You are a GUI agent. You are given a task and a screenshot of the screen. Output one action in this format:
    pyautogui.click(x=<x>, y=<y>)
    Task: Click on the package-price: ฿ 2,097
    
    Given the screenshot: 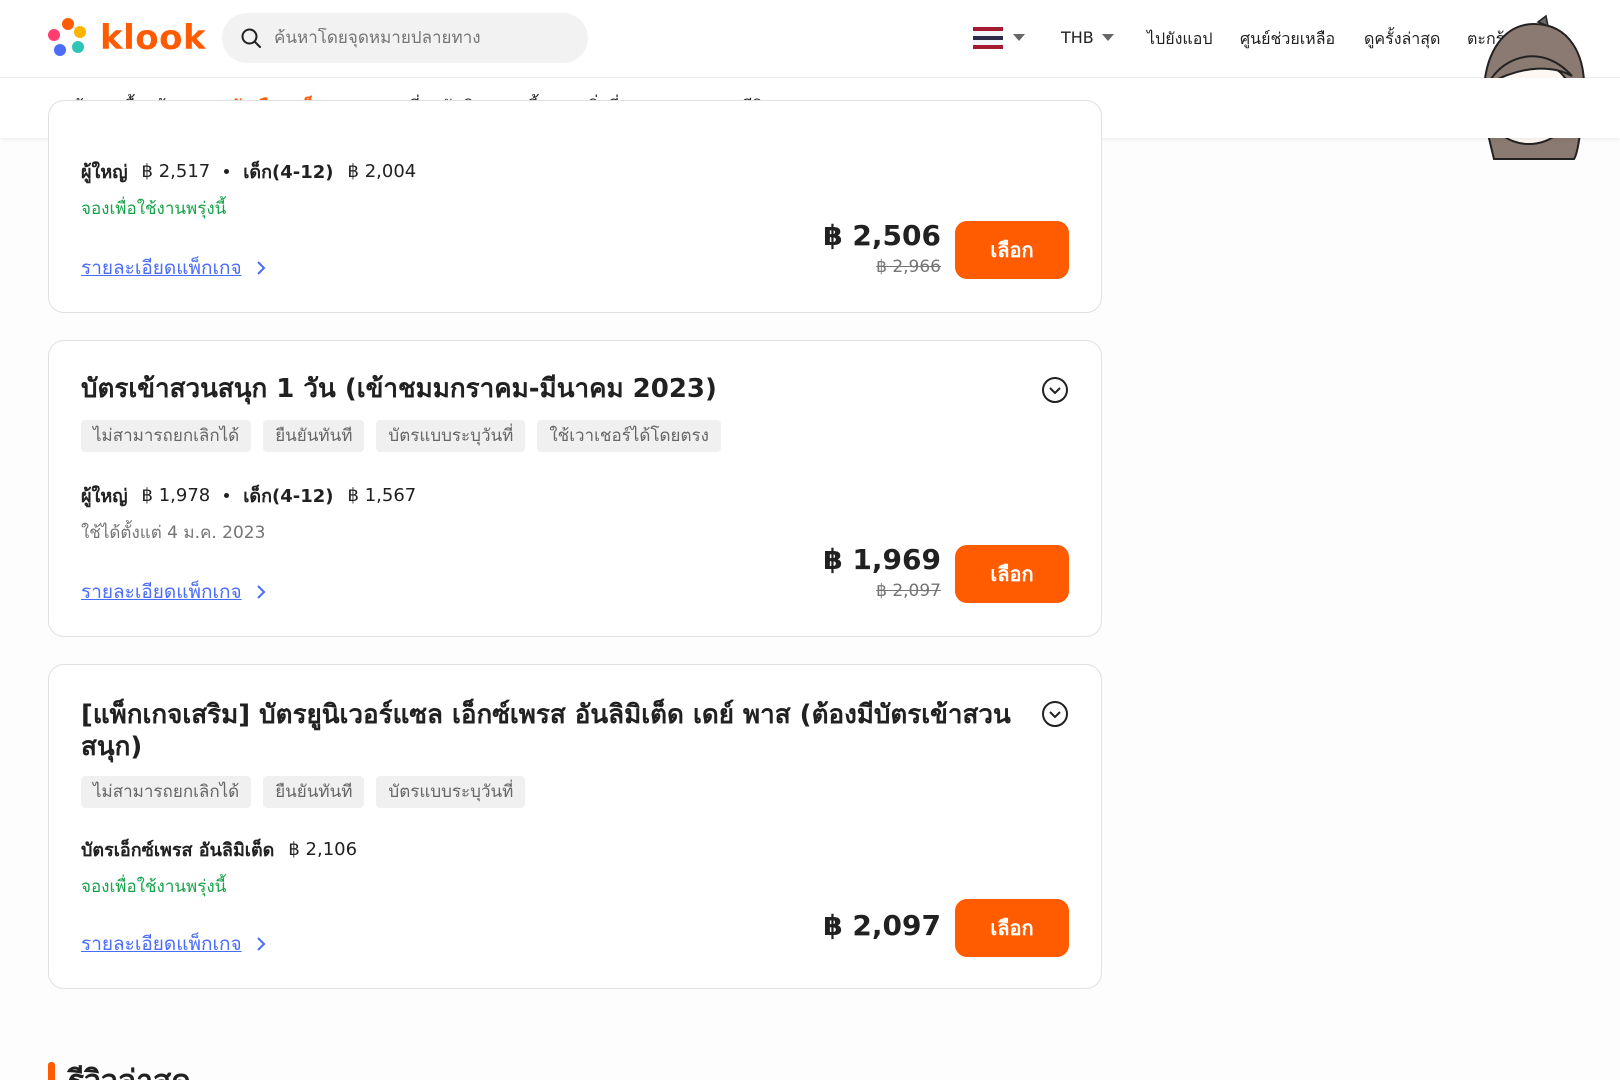 What is the action you would take?
    pyautogui.click(x=882, y=925)
    